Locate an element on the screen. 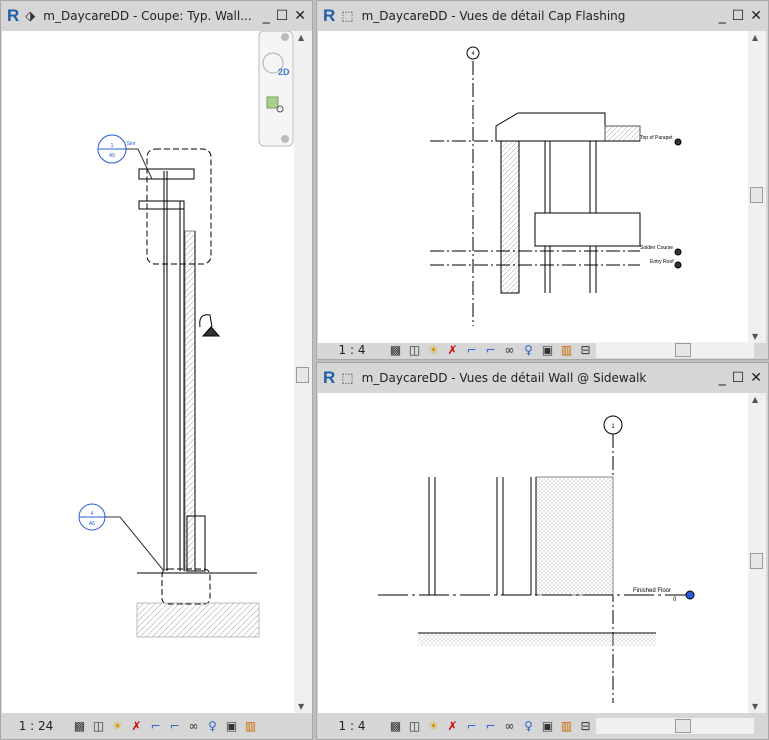 Image resolution: width=769 pixels, height=740 pixels. level-label: Finished Floor is located at coordinates (652, 591).